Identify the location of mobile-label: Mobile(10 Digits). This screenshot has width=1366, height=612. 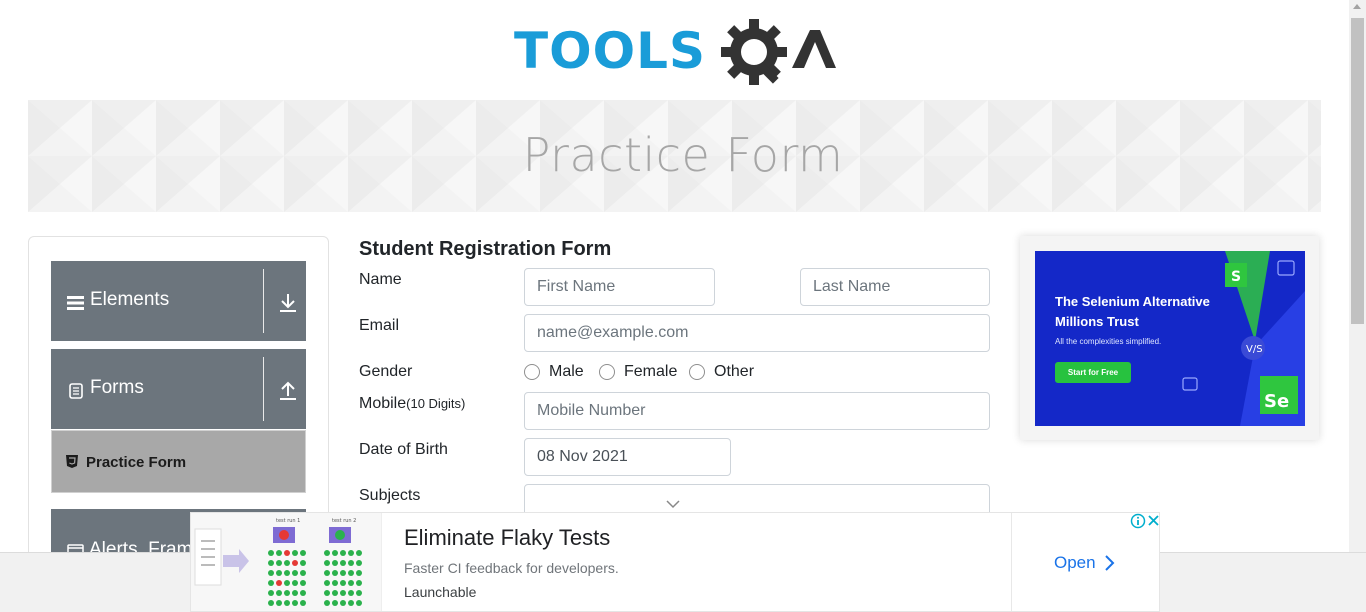
(412, 404).